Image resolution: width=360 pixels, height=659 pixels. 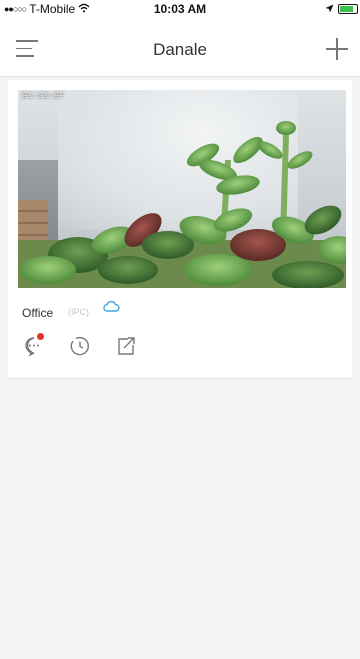 I want to click on page-title: Danale, so click(x=180, y=49).